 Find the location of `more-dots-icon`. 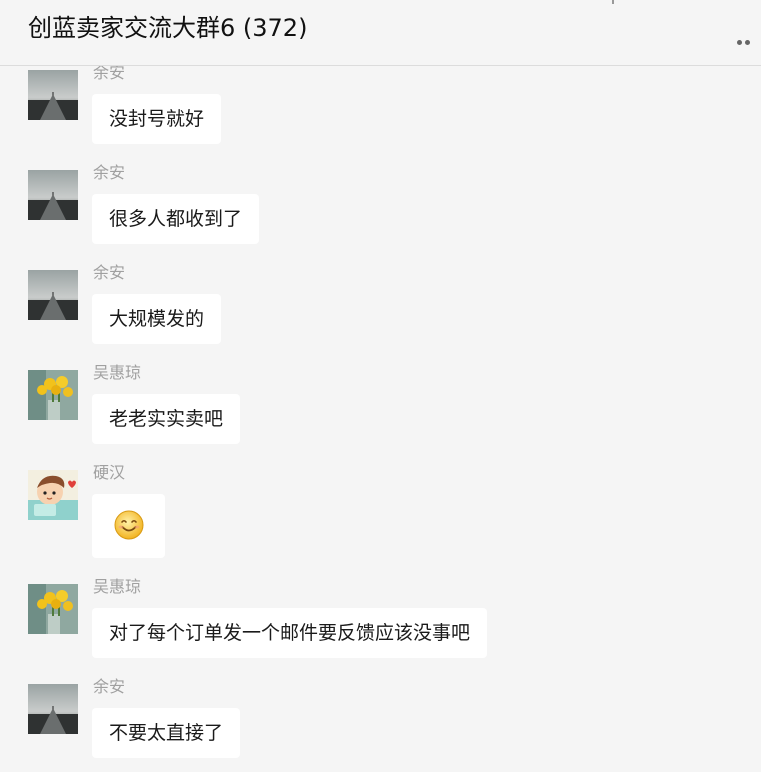

more-dots-icon is located at coordinates (747, 37).